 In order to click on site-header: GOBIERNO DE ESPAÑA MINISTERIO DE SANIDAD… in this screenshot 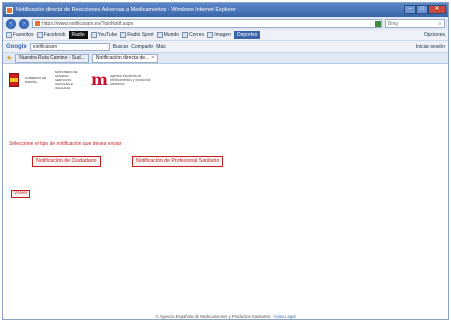, I will do `click(83, 80)`.